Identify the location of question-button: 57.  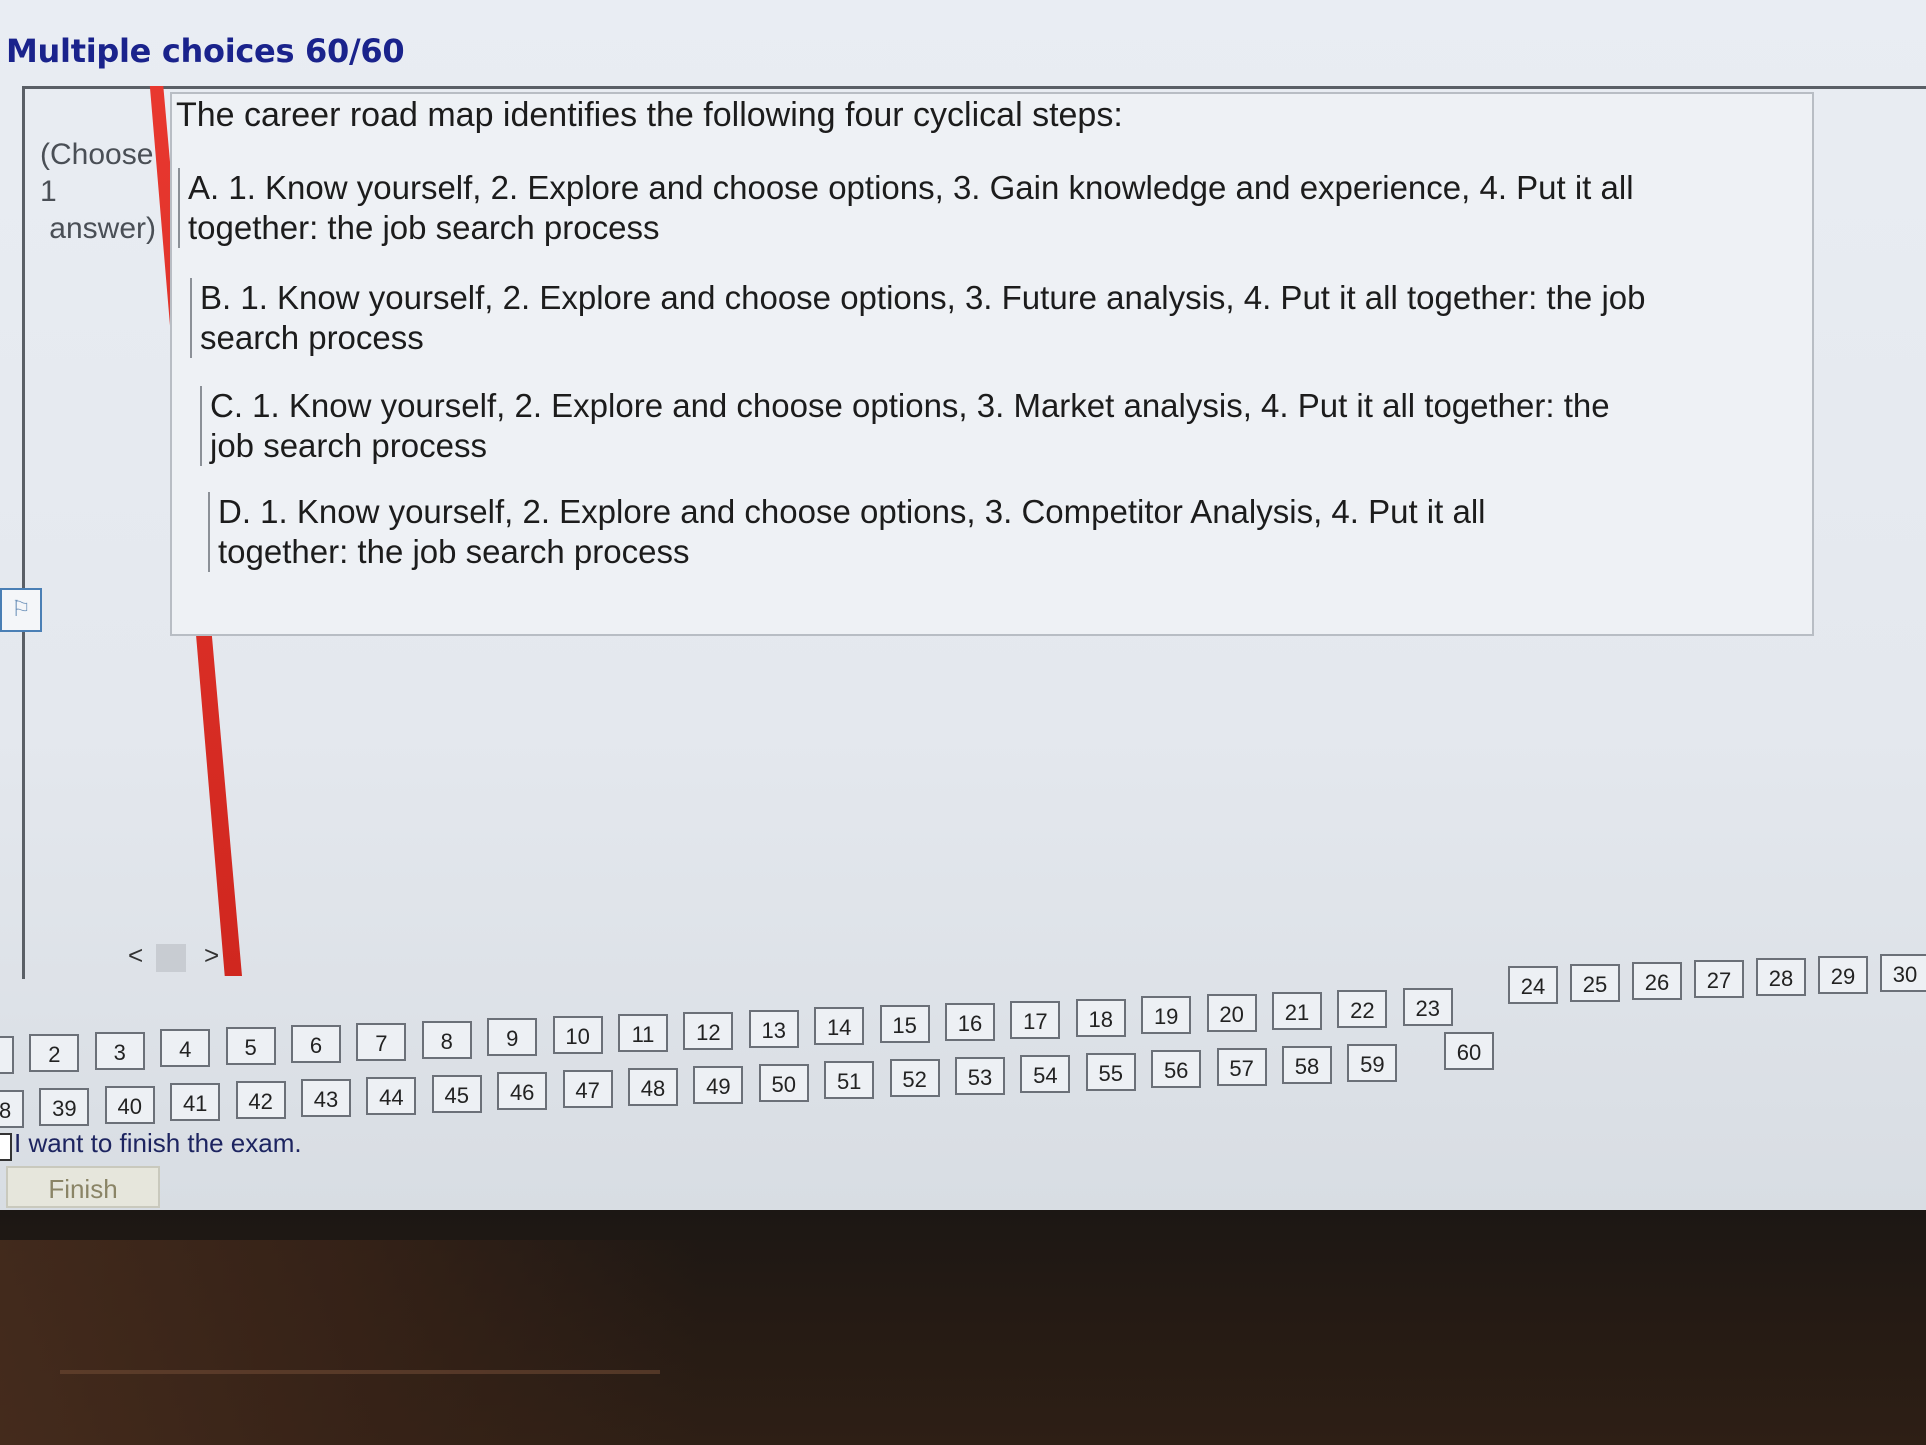
(1241, 1067).